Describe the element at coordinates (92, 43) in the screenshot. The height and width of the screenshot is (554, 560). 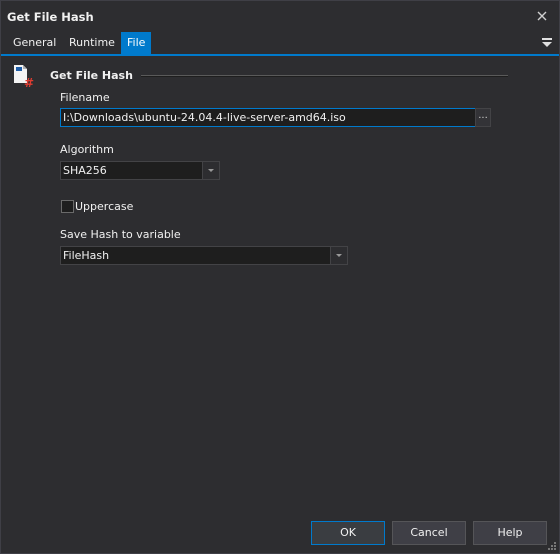
I see `tab-runtime: Runtime` at that location.